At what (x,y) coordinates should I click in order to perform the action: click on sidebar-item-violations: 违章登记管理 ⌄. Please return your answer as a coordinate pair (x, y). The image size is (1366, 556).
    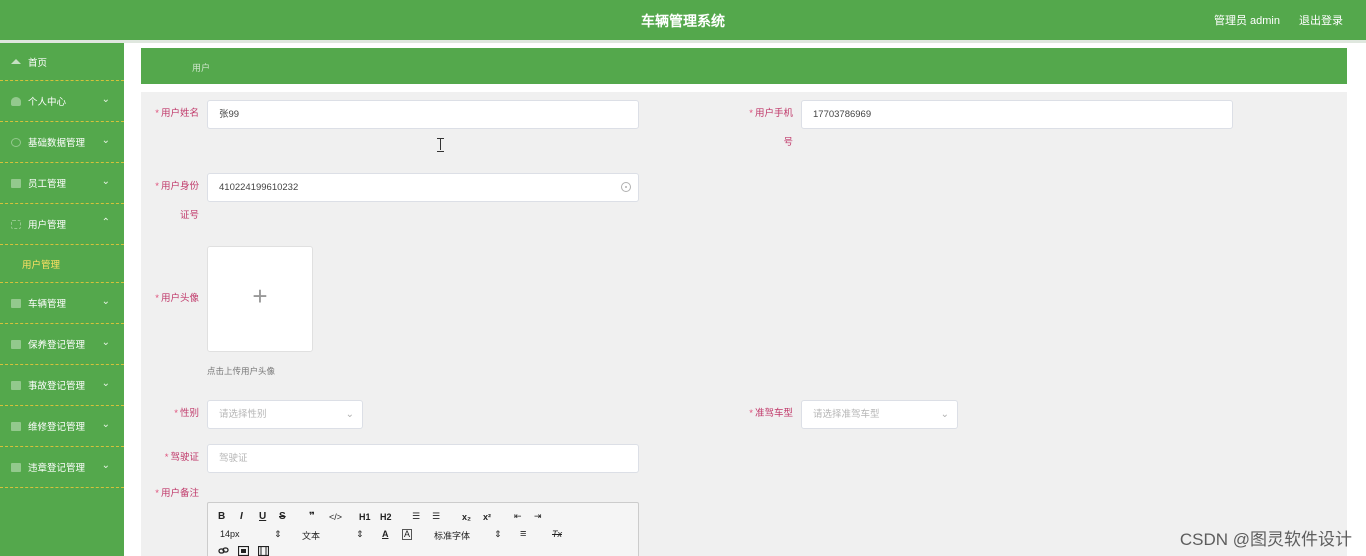
    Looking at the image, I should click on (62, 467).